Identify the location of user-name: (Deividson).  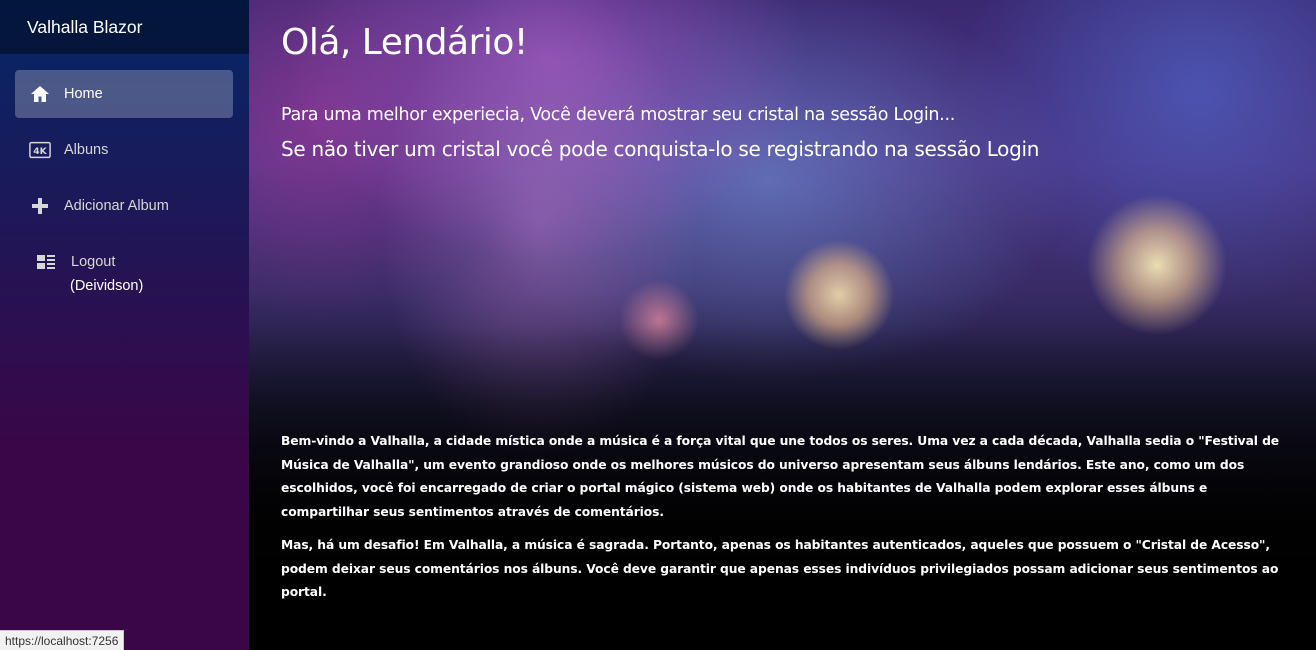
(107, 286).